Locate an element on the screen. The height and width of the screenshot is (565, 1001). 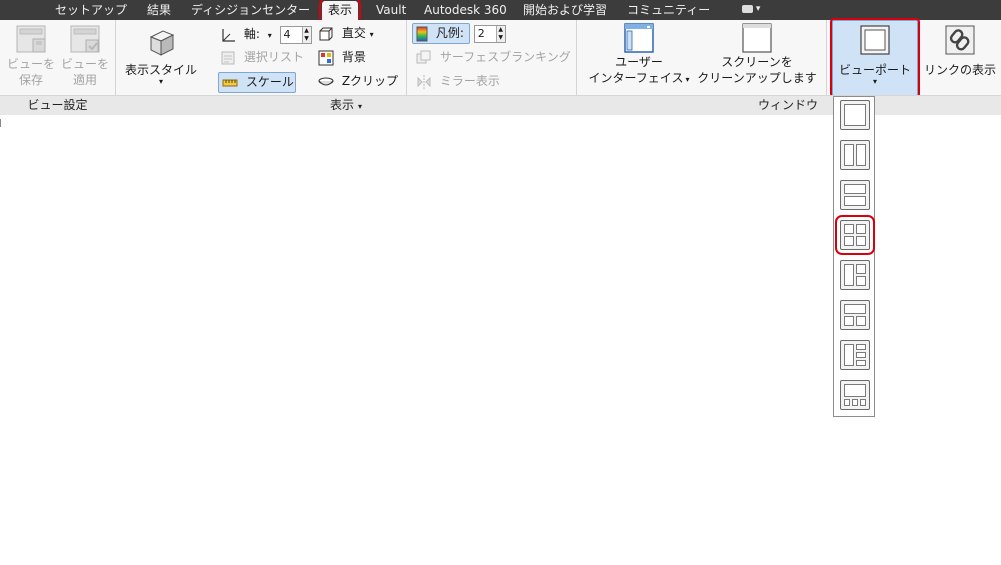
user-interface-label-2: インターフェイス ▾ is located at coordinates (639, 79).